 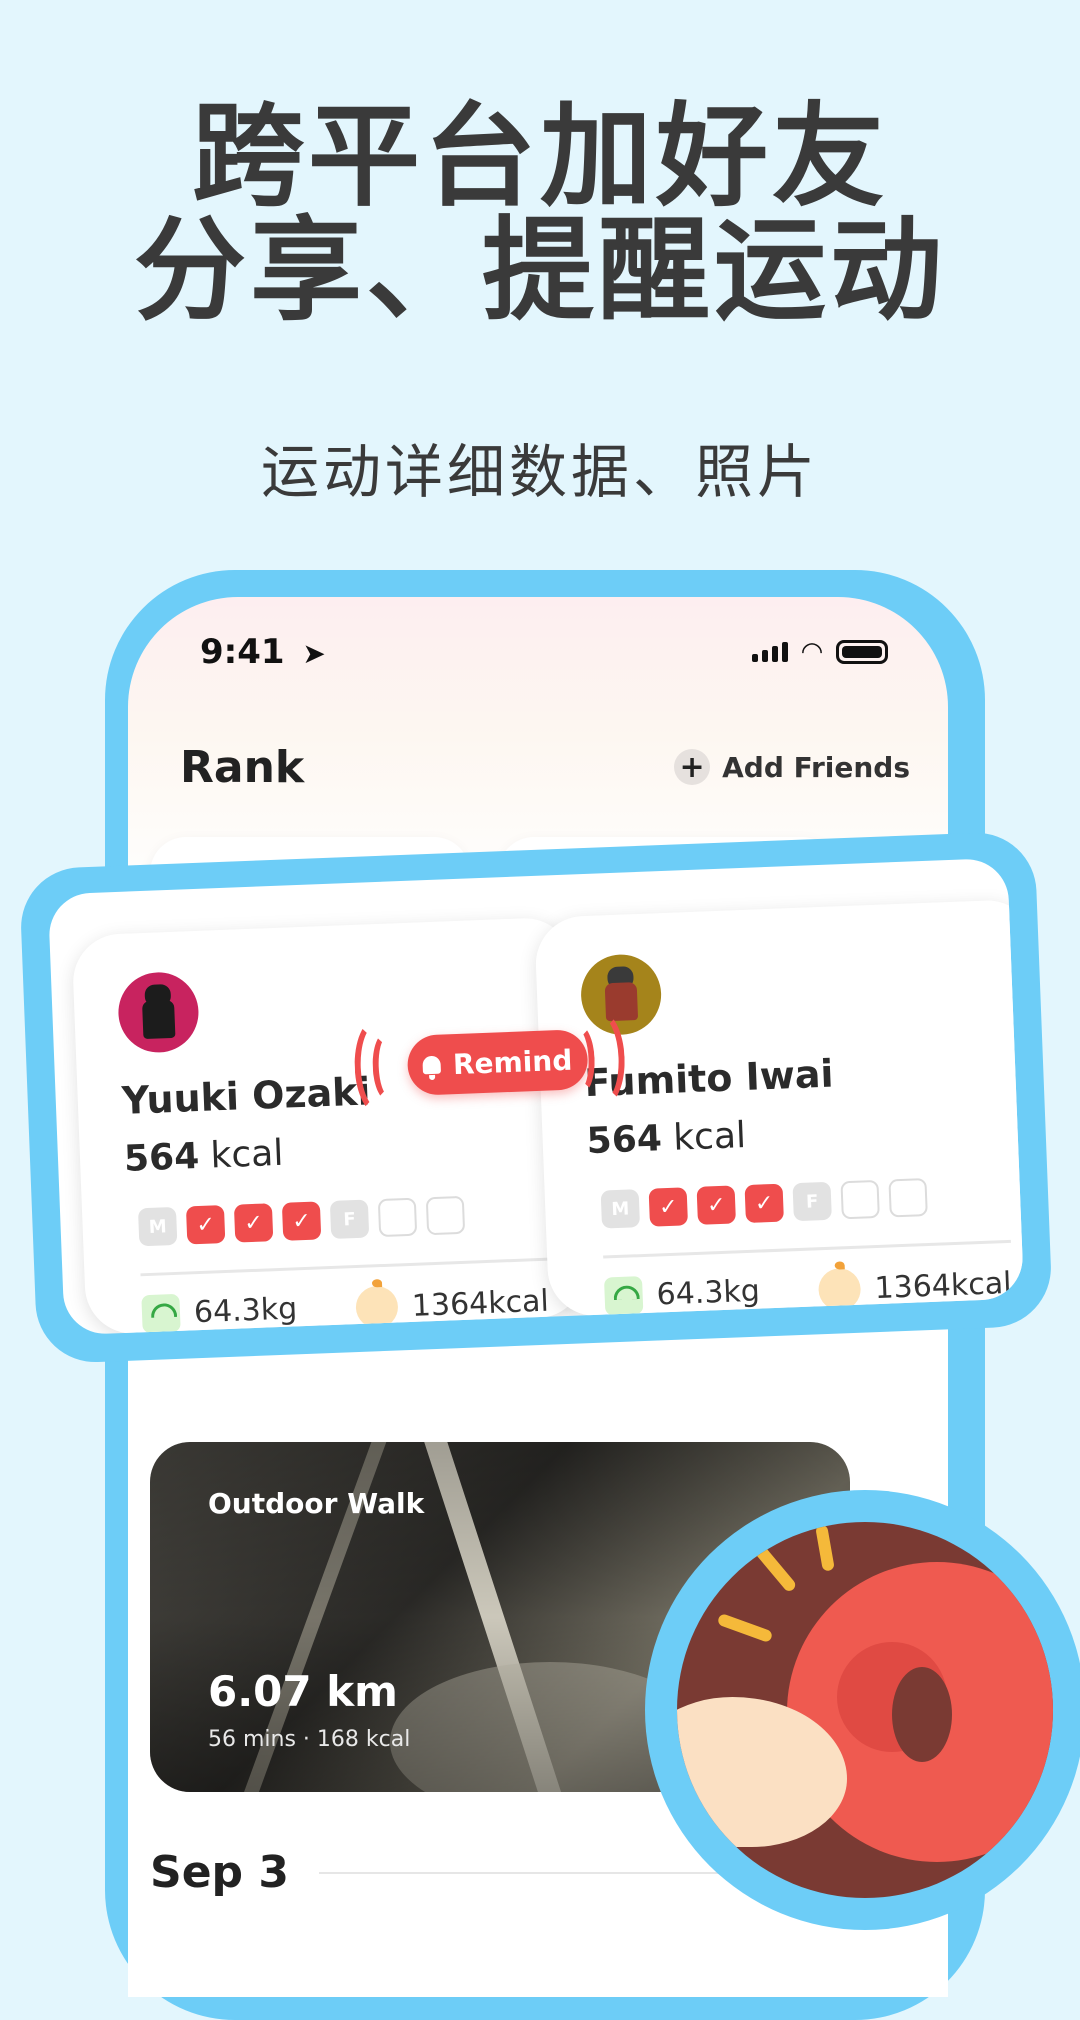 What do you see at coordinates (539, 472) in the screenshot?
I see `subheadline: 运动详细数据、照片` at bounding box center [539, 472].